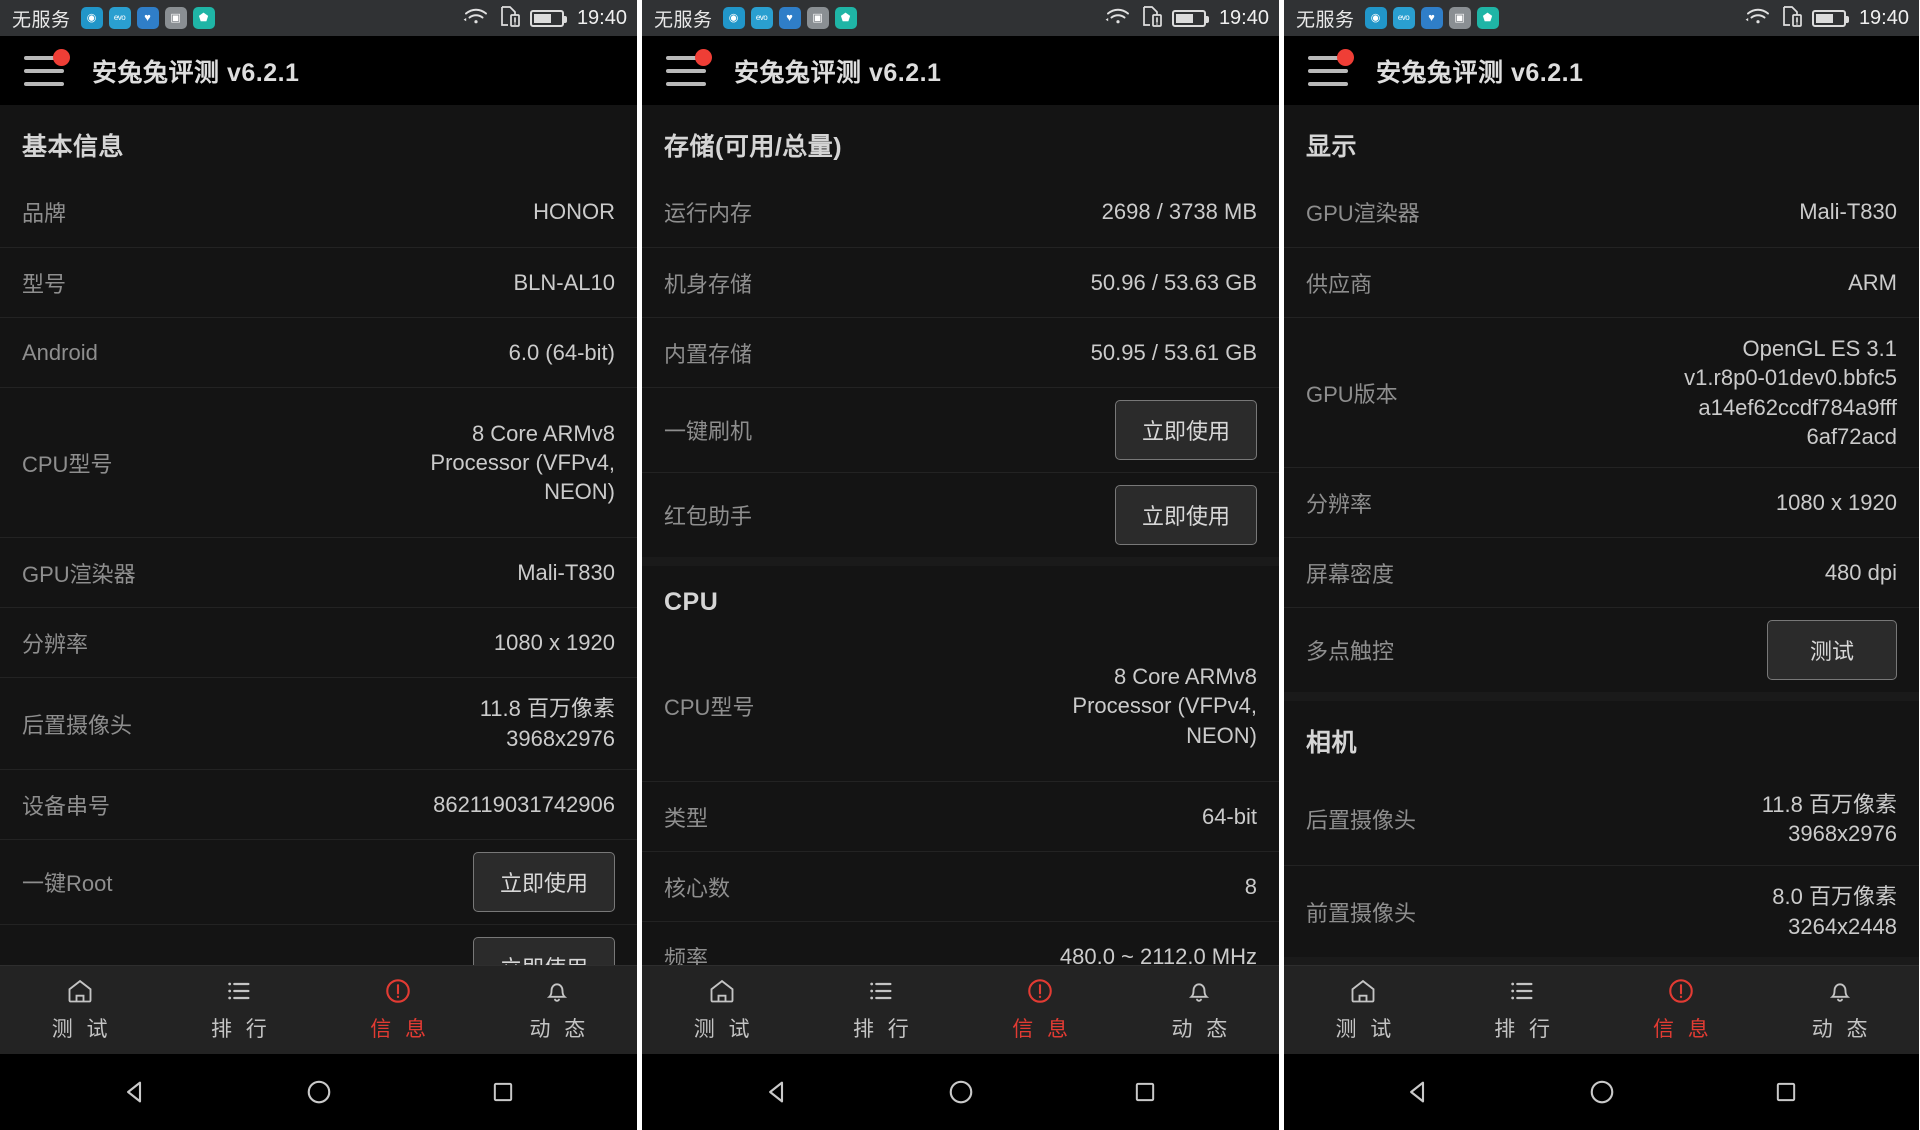 The width and height of the screenshot is (1920, 1130). What do you see at coordinates (522, 462) in the screenshot?
I see `row-value: 8 Core ARMv8 Processor (VFPv4, NEON)` at bounding box center [522, 462].